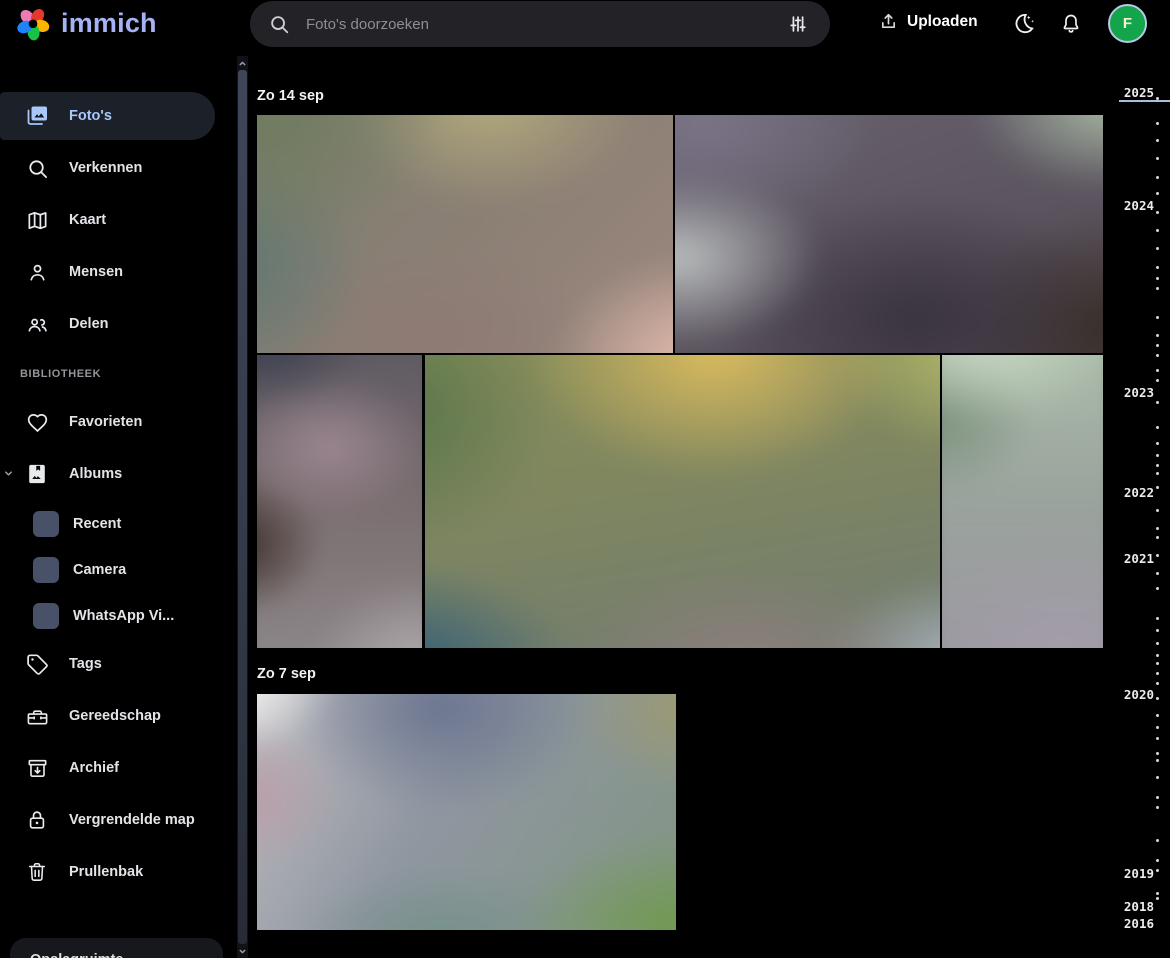 The image size is (1170, 958). I want to click on top-bar: immich Uploaden F, so click(585, 24).